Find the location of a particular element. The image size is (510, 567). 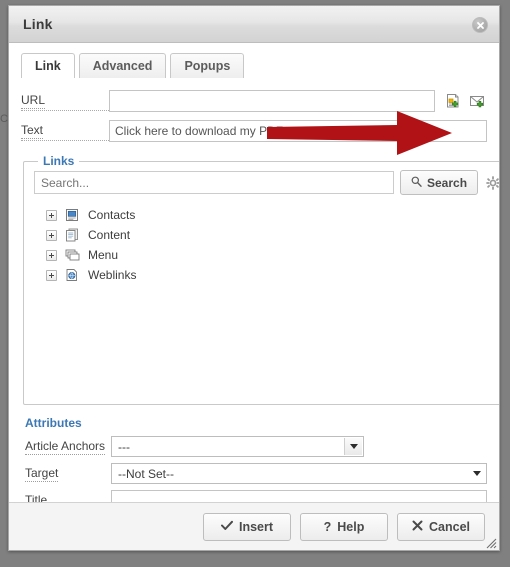

title-row: Title is located at coordinates (254, 496).